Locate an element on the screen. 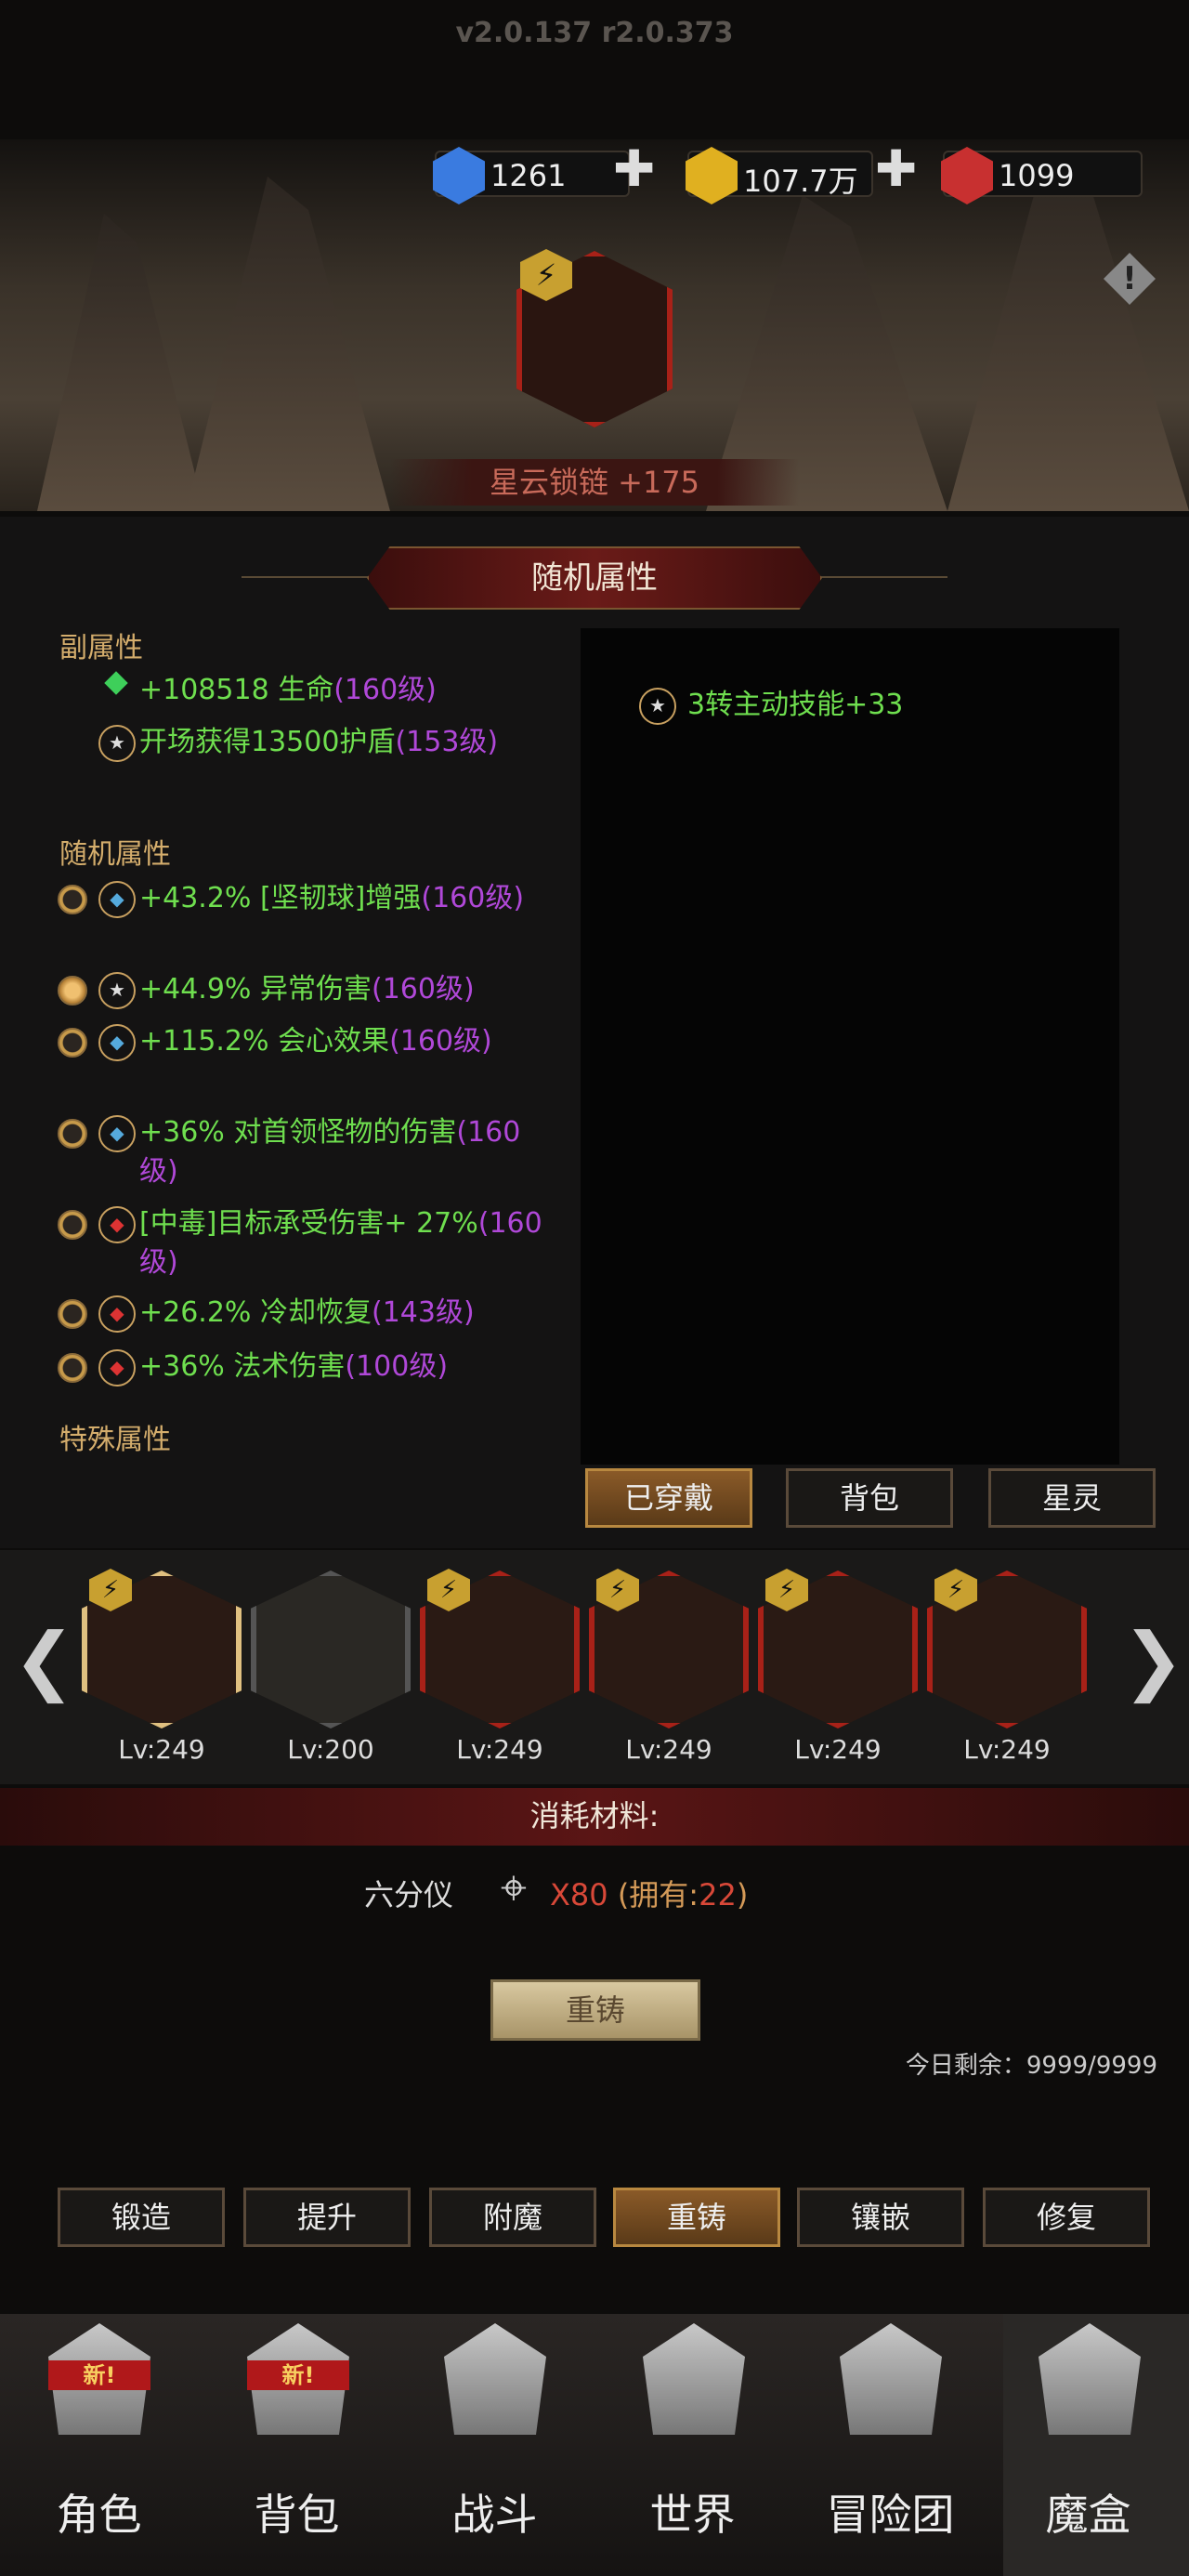  sub-attr-label: 副属性 is located at coordinates (101, 648).